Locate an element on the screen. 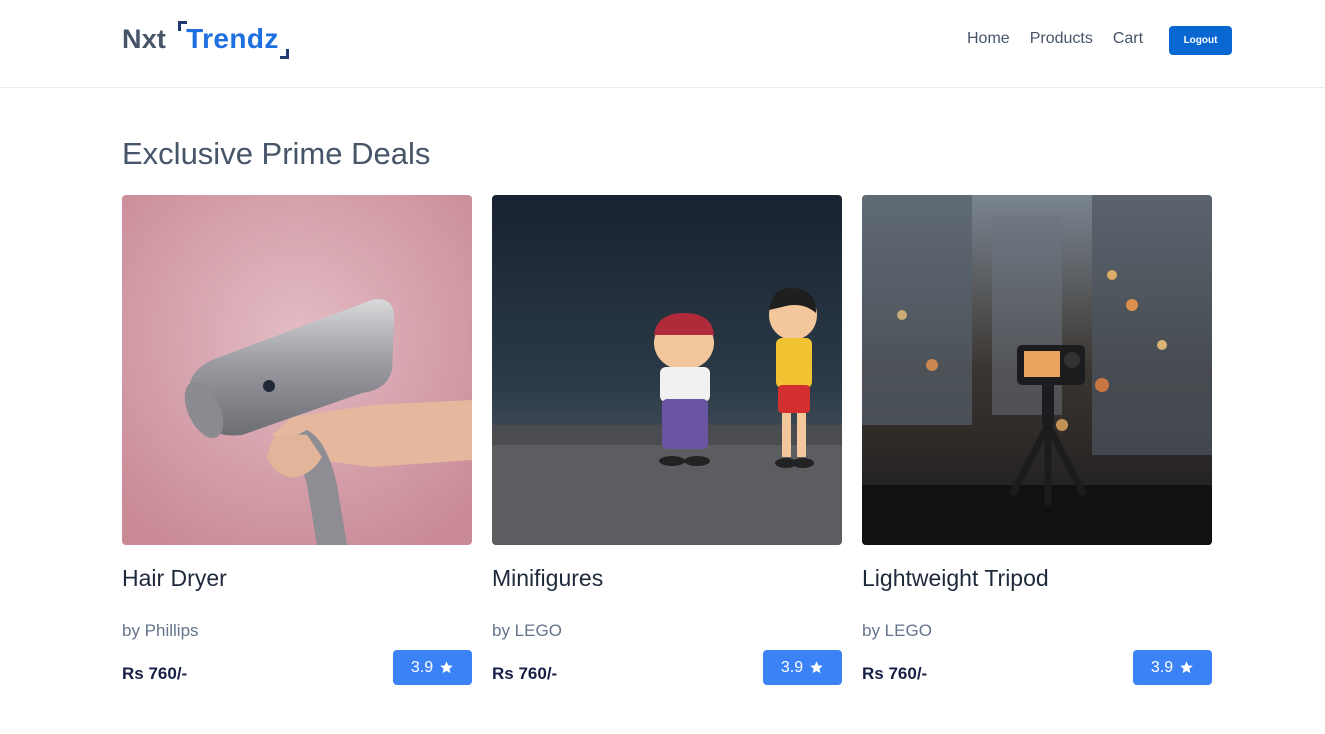  logo-trendz-frame: Trendz is located at coordinates (233, 39).